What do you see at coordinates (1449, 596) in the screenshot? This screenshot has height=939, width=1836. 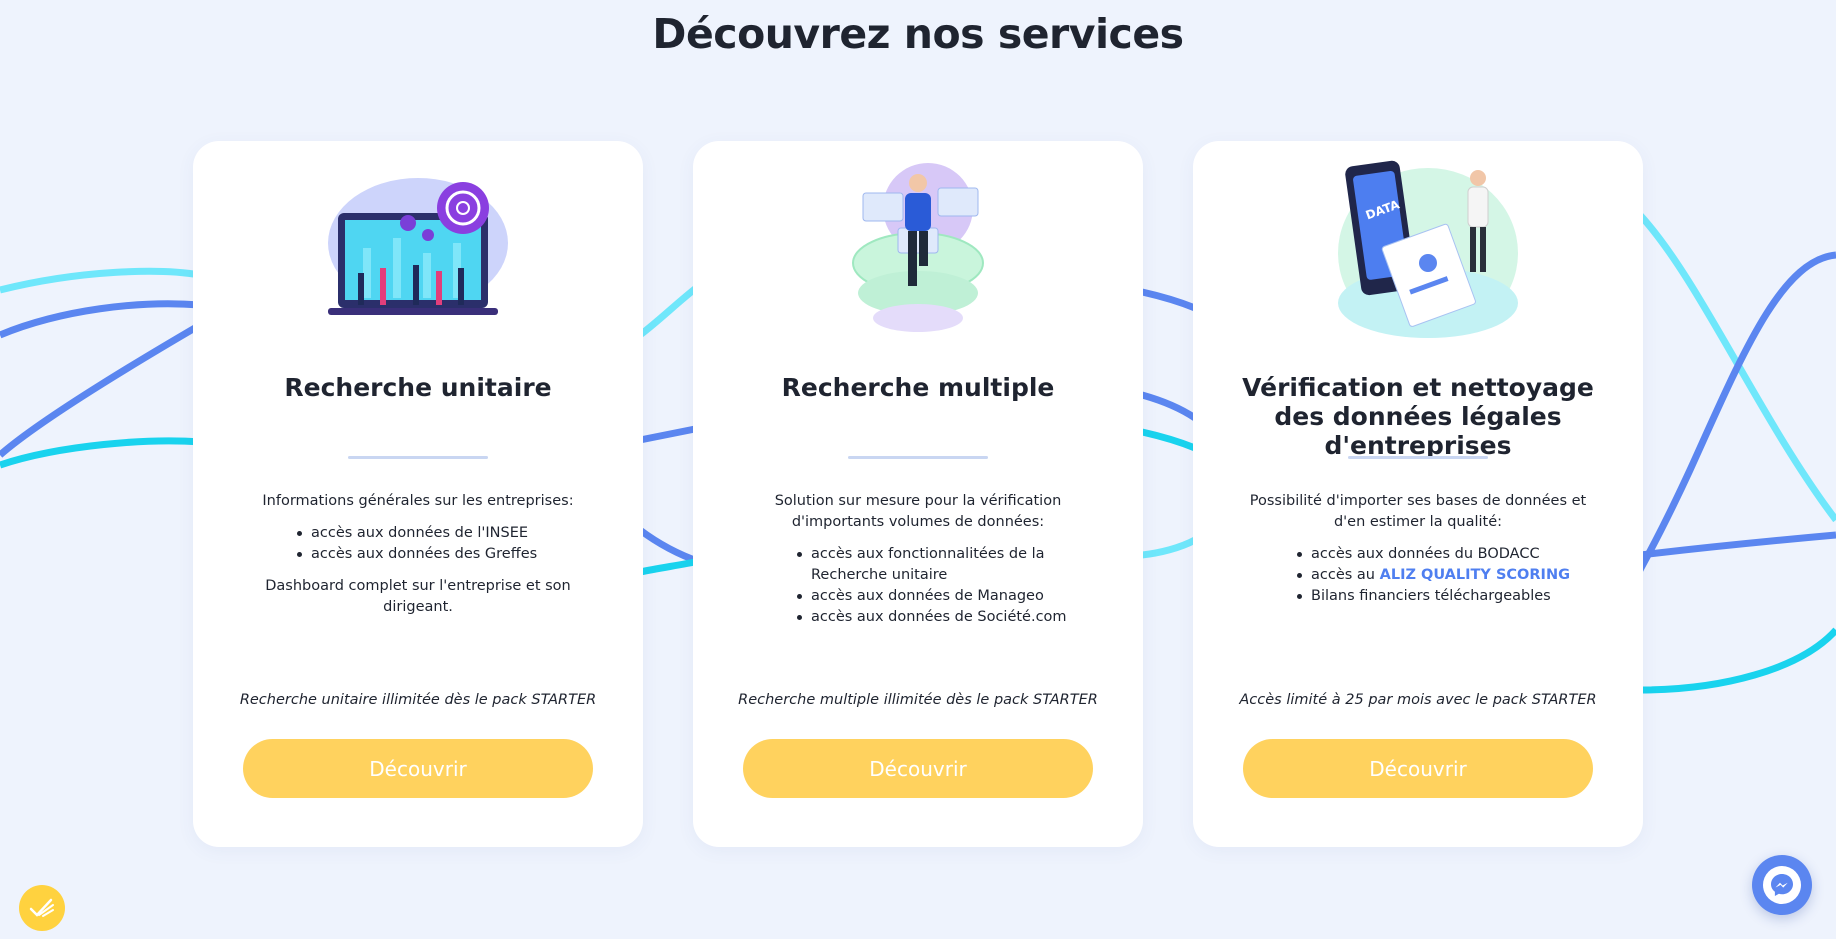 I see `list-item: Bilans financiers téléchargeables` at bounding box center [1449, 596].